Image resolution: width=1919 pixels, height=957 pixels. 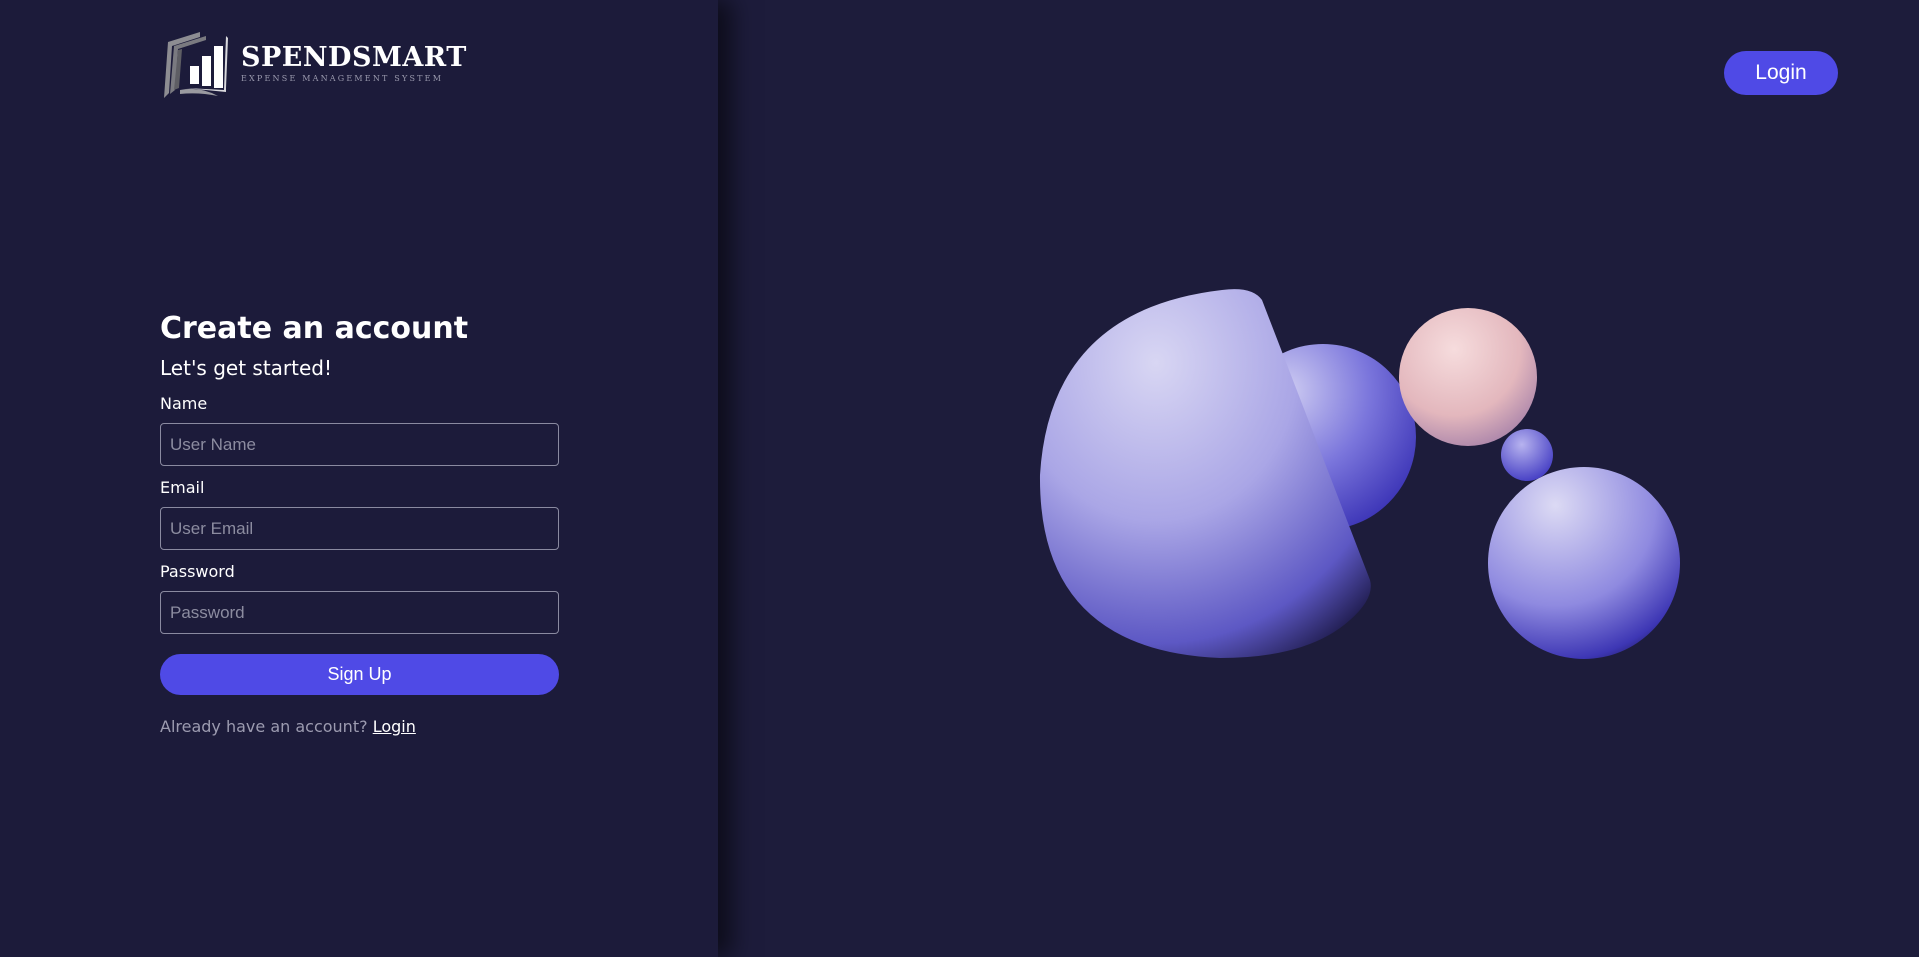 What do you see at coordinates (264, 726) in the screenshot?
I see `login-prompt-text: Already have an account?` at bounding box center [264, 726].